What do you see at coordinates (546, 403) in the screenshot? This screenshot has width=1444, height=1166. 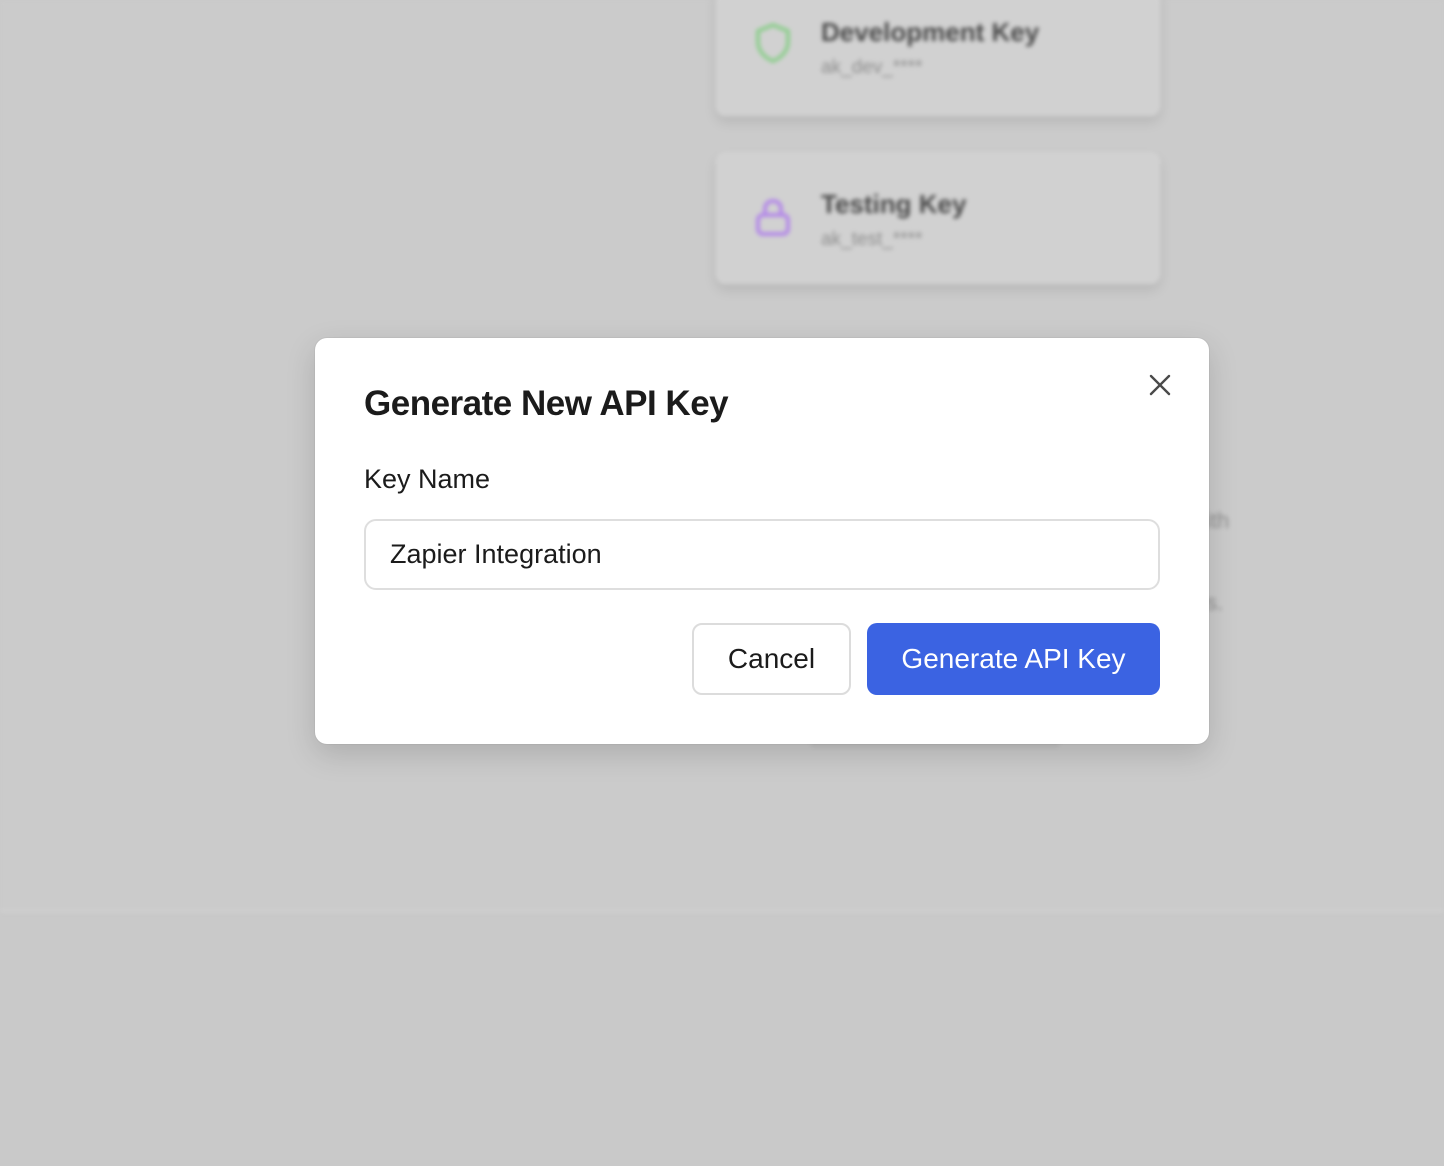 I see `dialog-title: Generate New API Key` at bounding box center [546, 403].